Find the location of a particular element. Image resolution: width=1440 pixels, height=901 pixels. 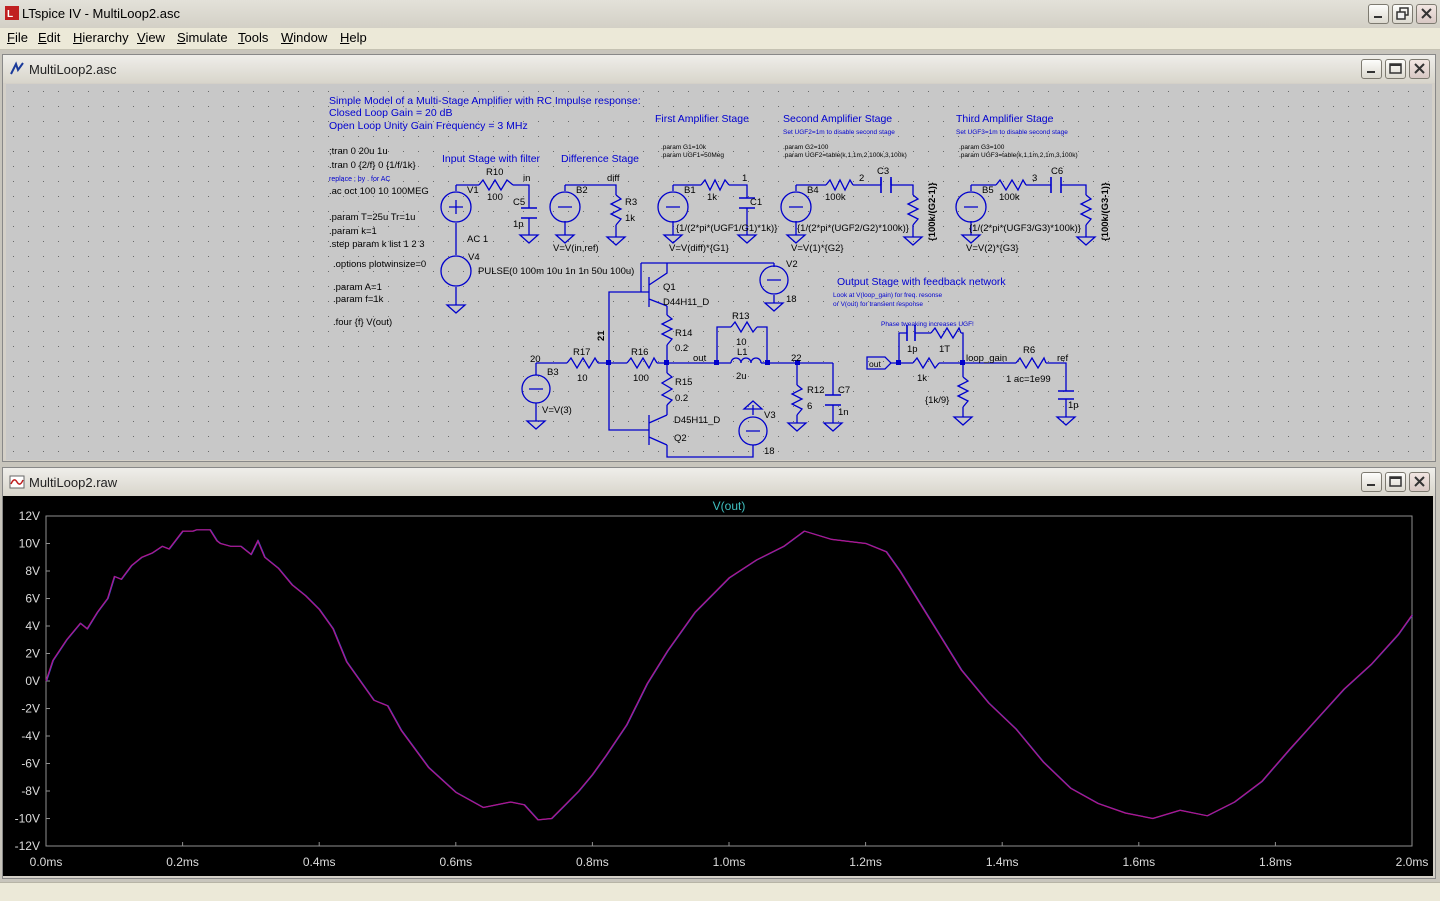

directive-6: .step param k list 1 2 3 is located at coordinates (377, 244).